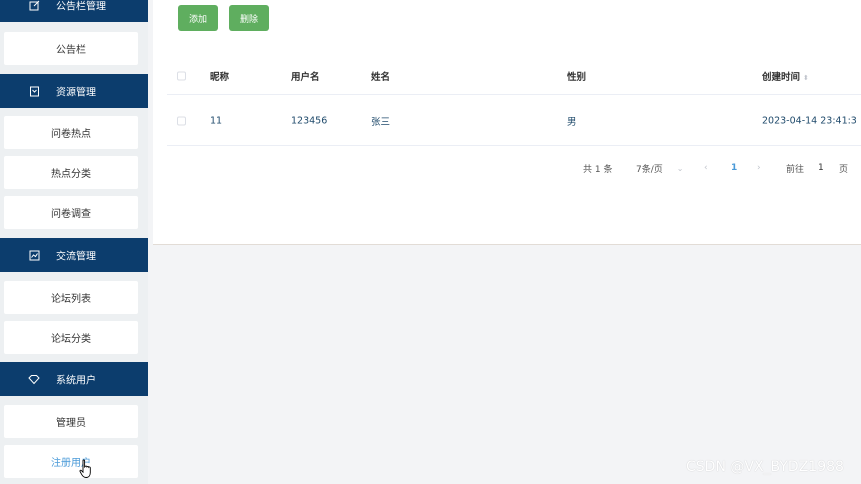 The width and height of the screenshot is (861, 484). I want to click on sidebar-group-system-users: 系统用户, so click(74, 379).